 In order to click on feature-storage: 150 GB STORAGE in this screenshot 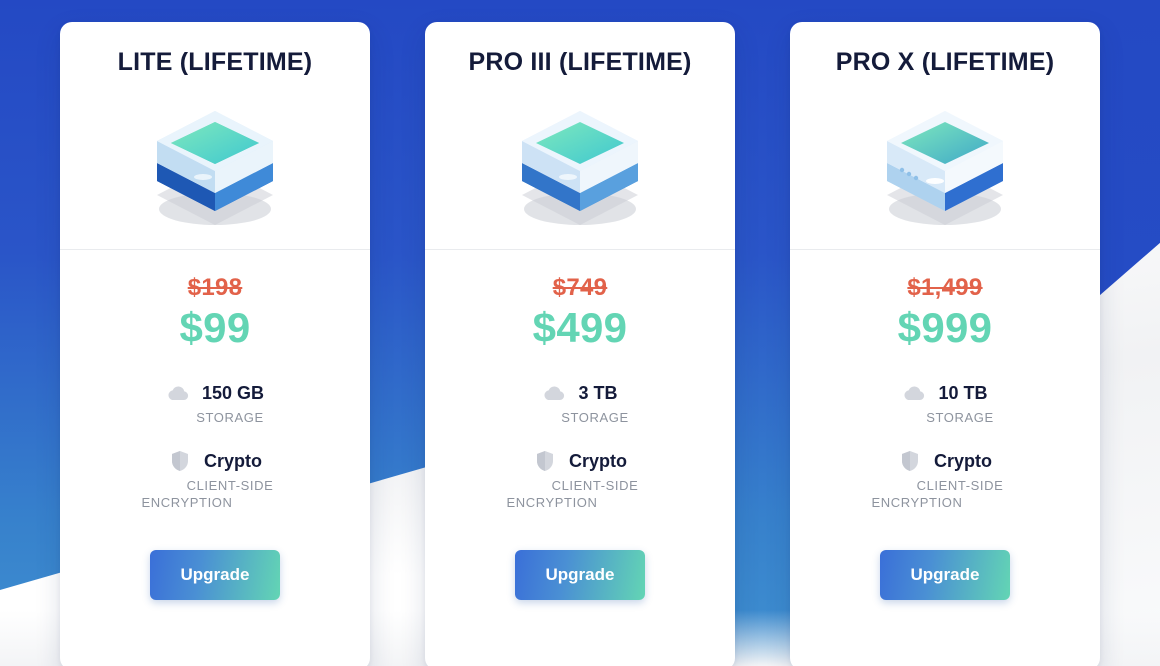, I will do `click(215, 403)`.